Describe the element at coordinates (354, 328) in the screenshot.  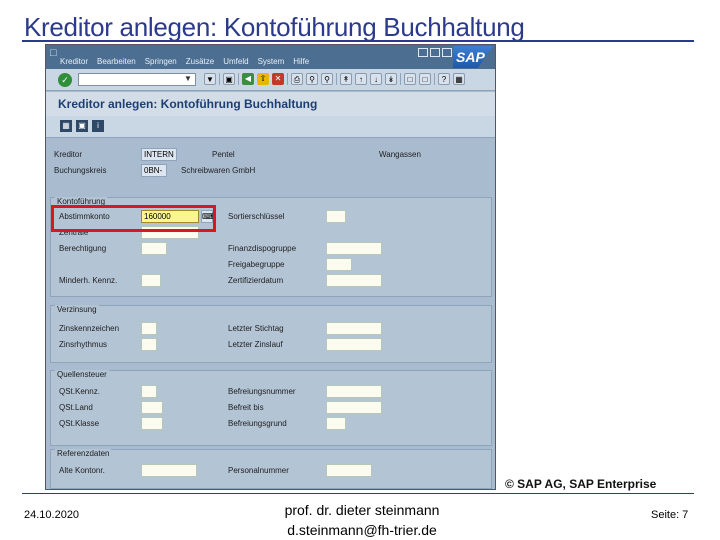
I see `letzter-stichtag-field` at that location.